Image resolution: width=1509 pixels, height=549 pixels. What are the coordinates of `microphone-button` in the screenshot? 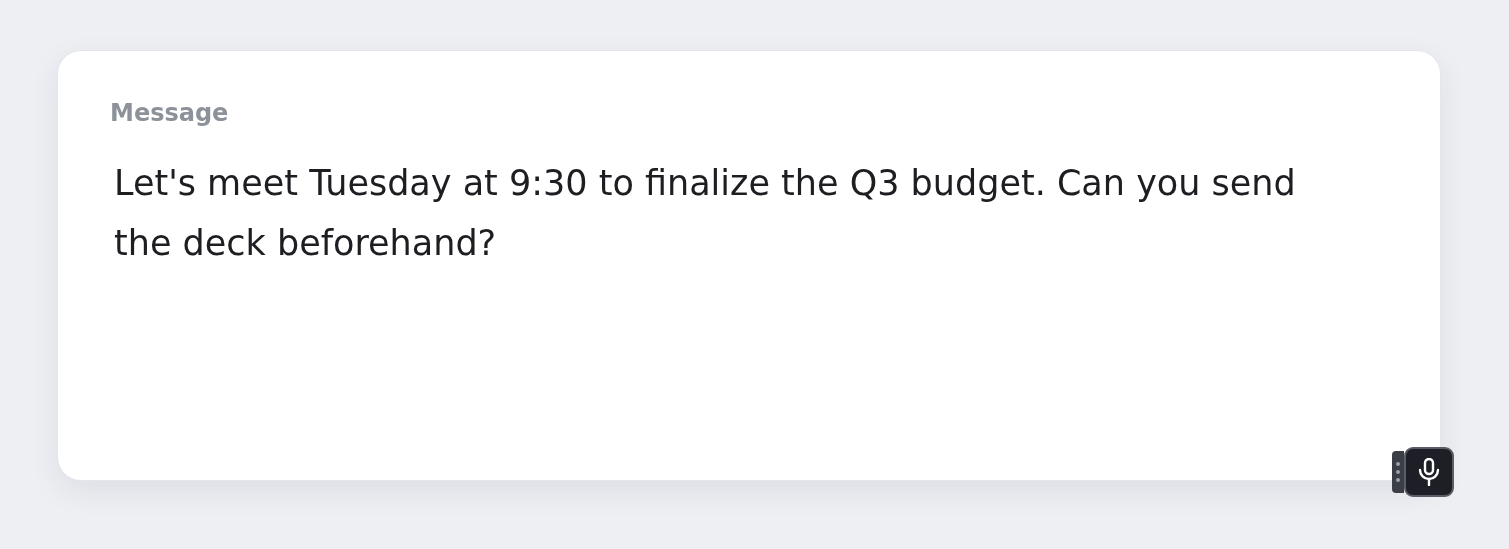 It's located at (1429, 472).